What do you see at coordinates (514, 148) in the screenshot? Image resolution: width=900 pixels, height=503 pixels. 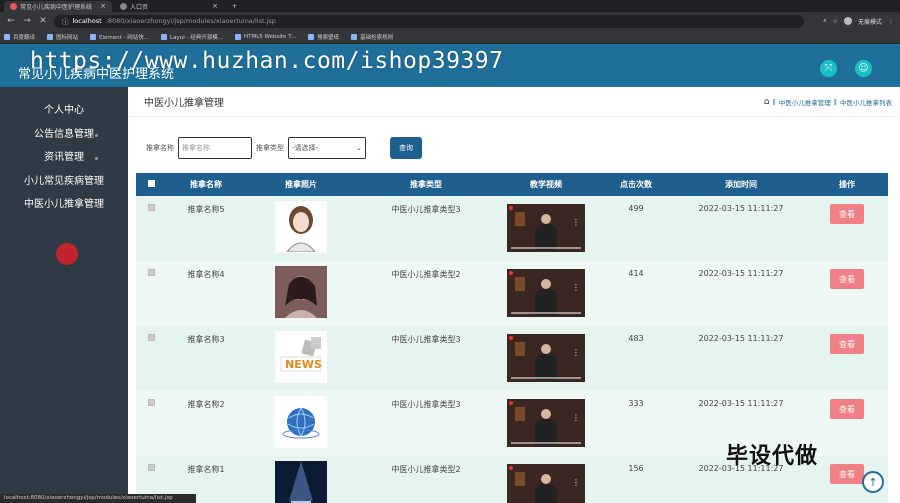 I see `search-form: 推拿名称 推拿名称 推拿类型 -请选择- ⌄ 查询` at bounding box center [514, 148].